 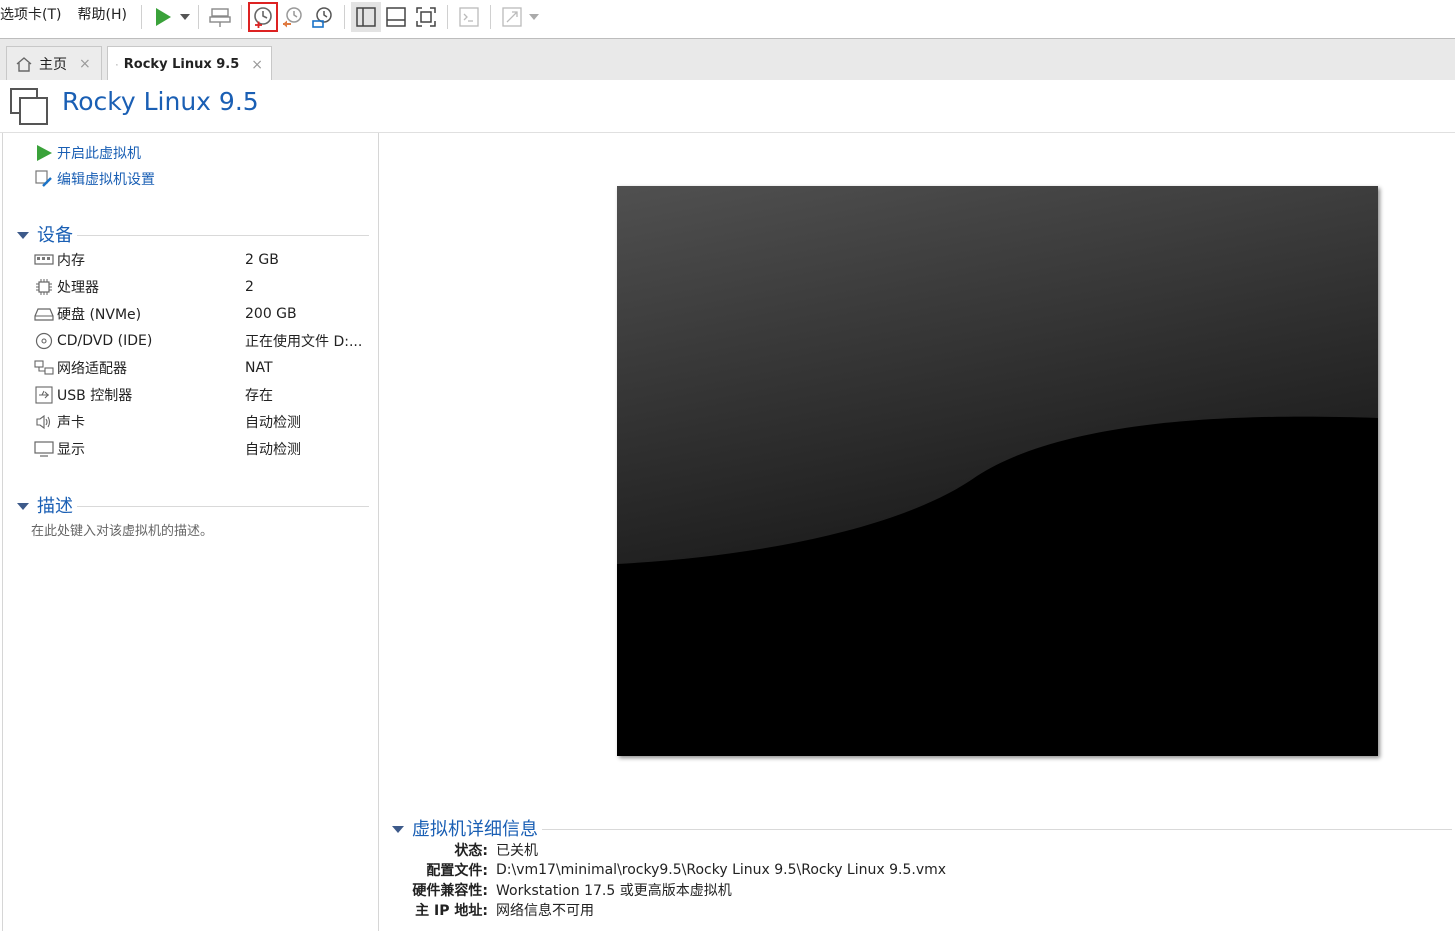 I want to click on description-section-header: 描述, so click(x=193, y=505).